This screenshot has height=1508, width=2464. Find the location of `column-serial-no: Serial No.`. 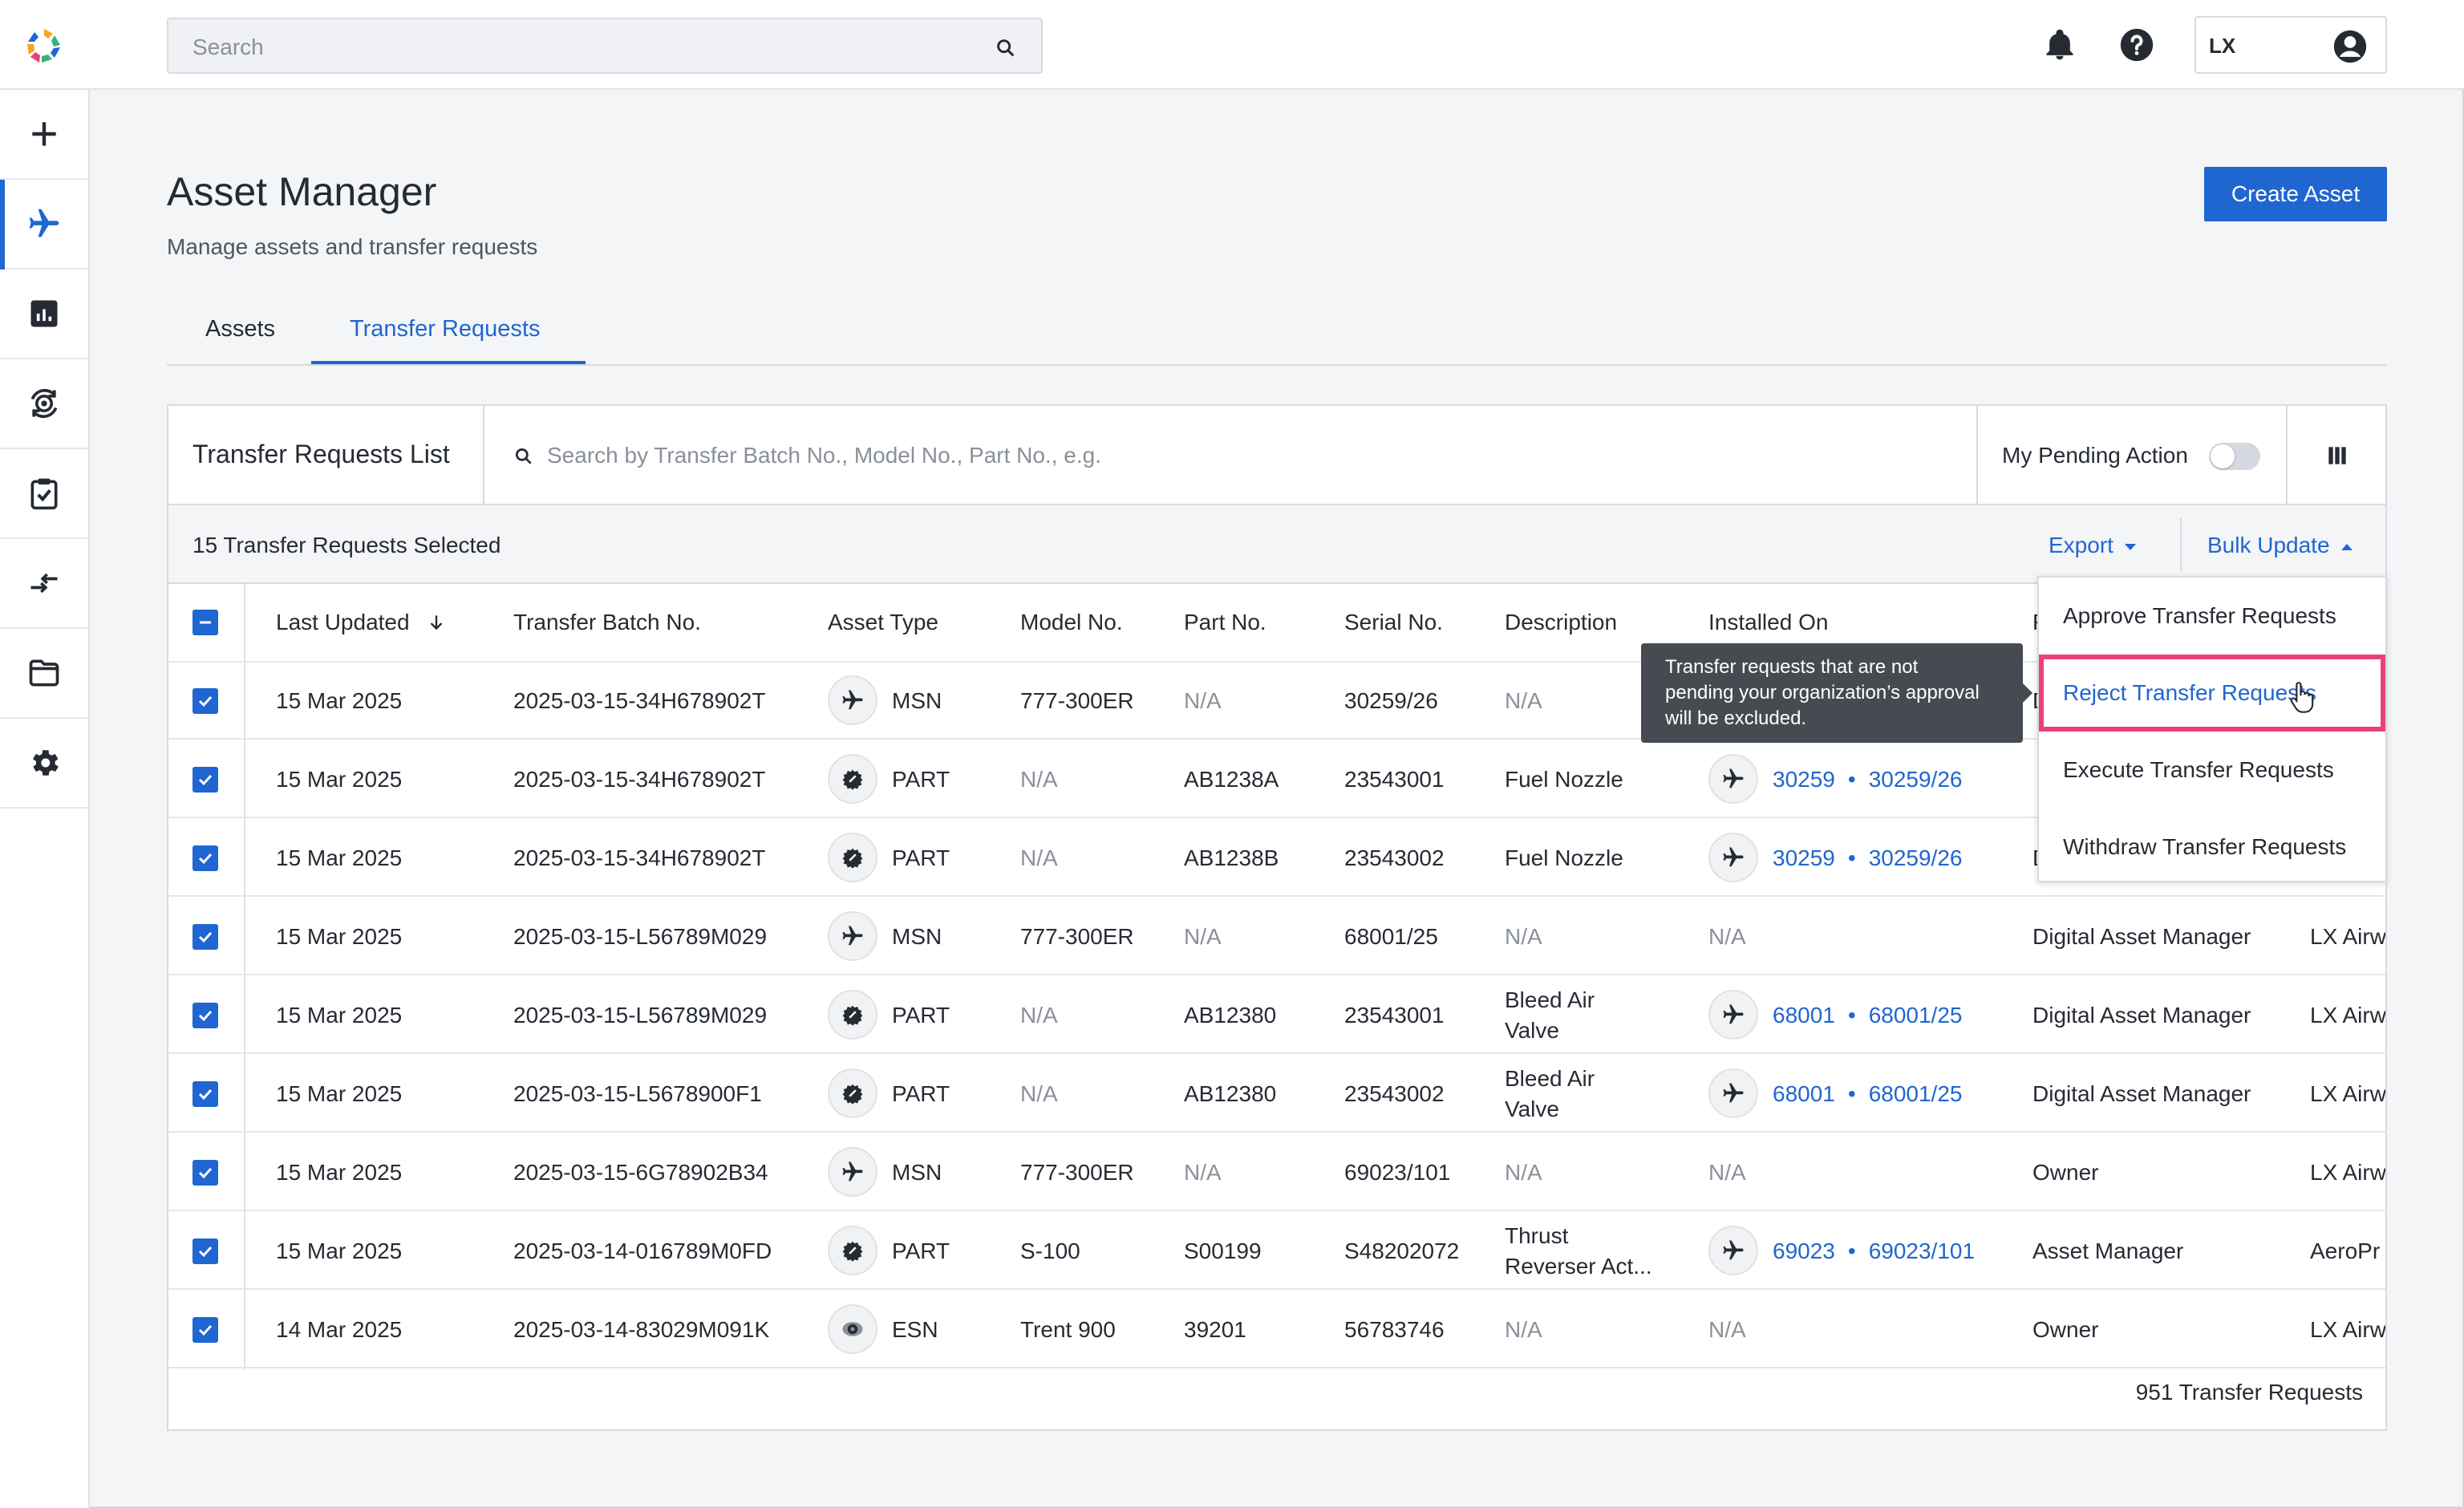

column-serial-no: Serial No. is located at coordinates (1393, 622).